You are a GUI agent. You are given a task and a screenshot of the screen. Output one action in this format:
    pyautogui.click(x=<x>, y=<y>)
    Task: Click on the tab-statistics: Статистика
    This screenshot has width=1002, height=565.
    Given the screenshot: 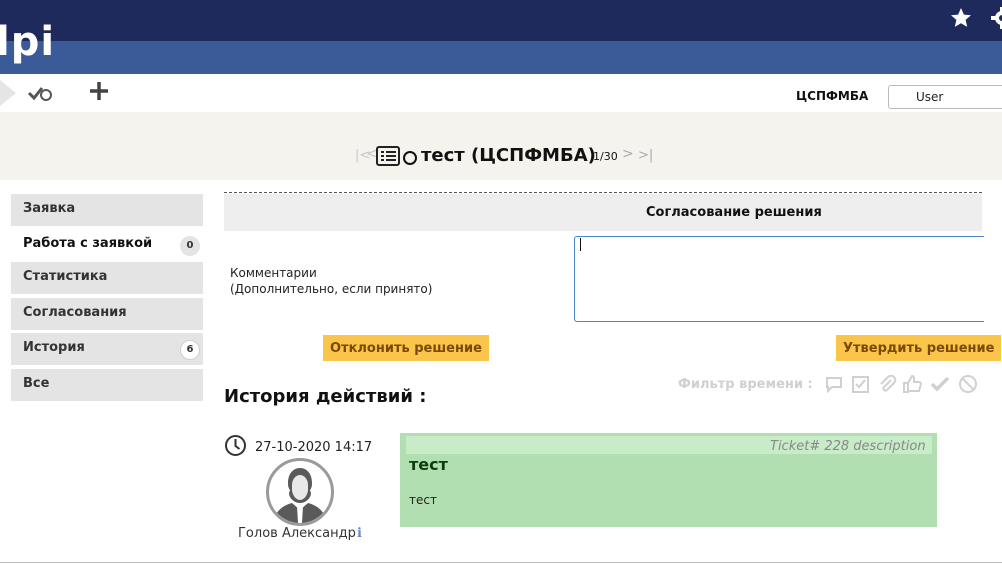 What is the action you would take?
    pyautogui.click(x=107, y=278)
    